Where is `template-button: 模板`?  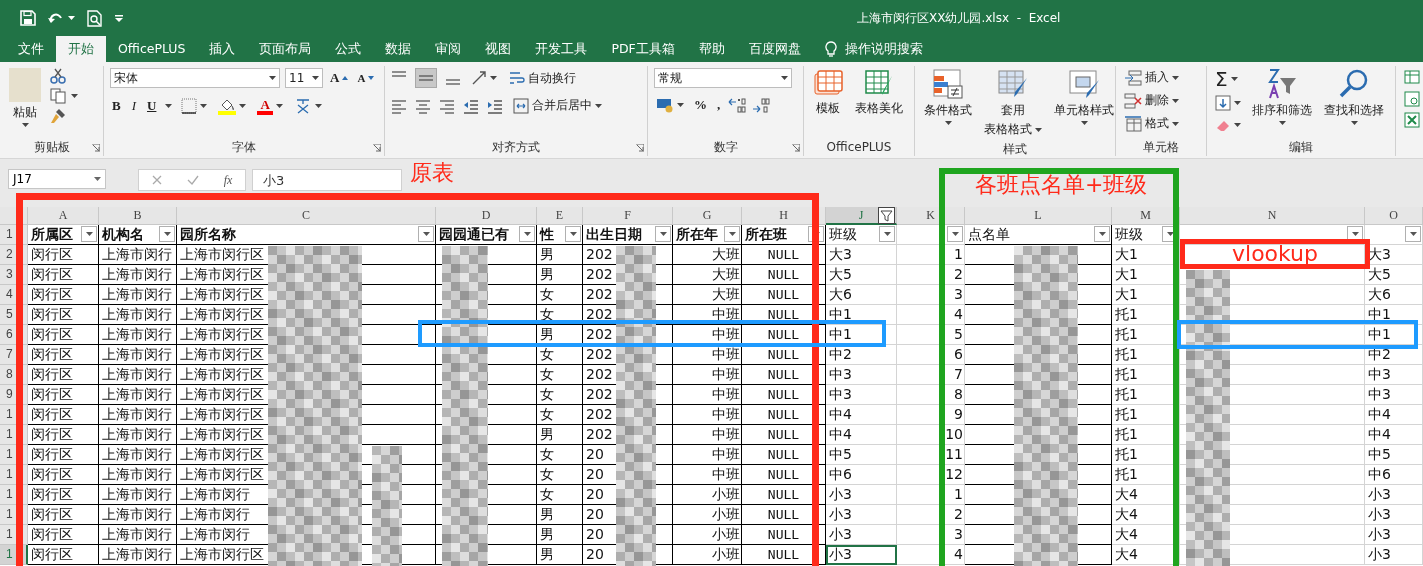
template-button: 模板 is located at coordinates (828, 102).